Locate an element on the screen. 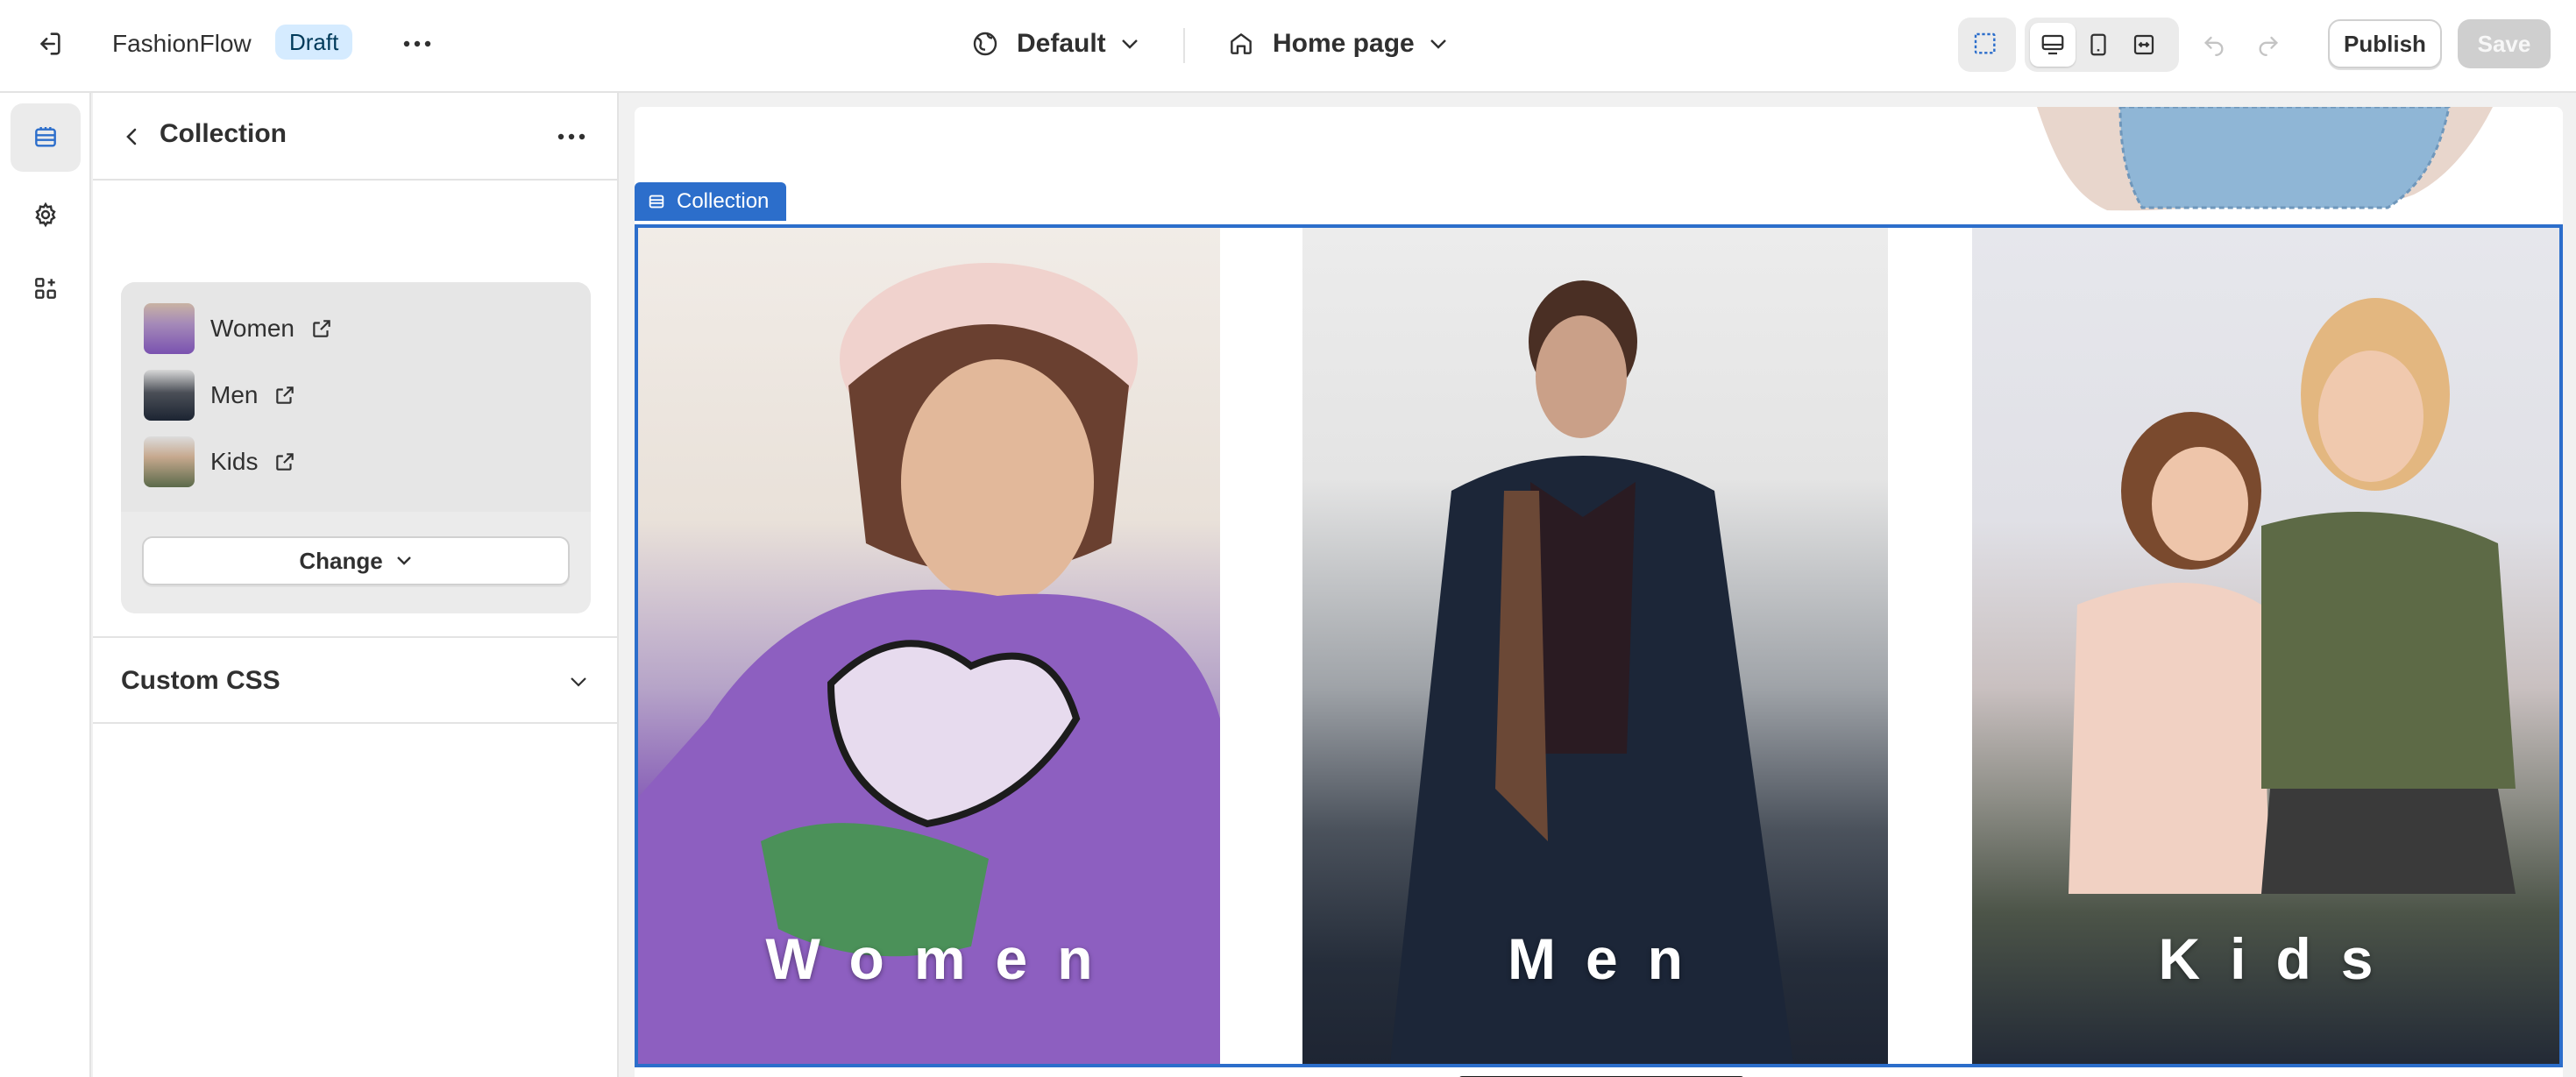 This screenshot has height=1077, width=2576. chevron-left-icon is located at coordinates (131, 136).